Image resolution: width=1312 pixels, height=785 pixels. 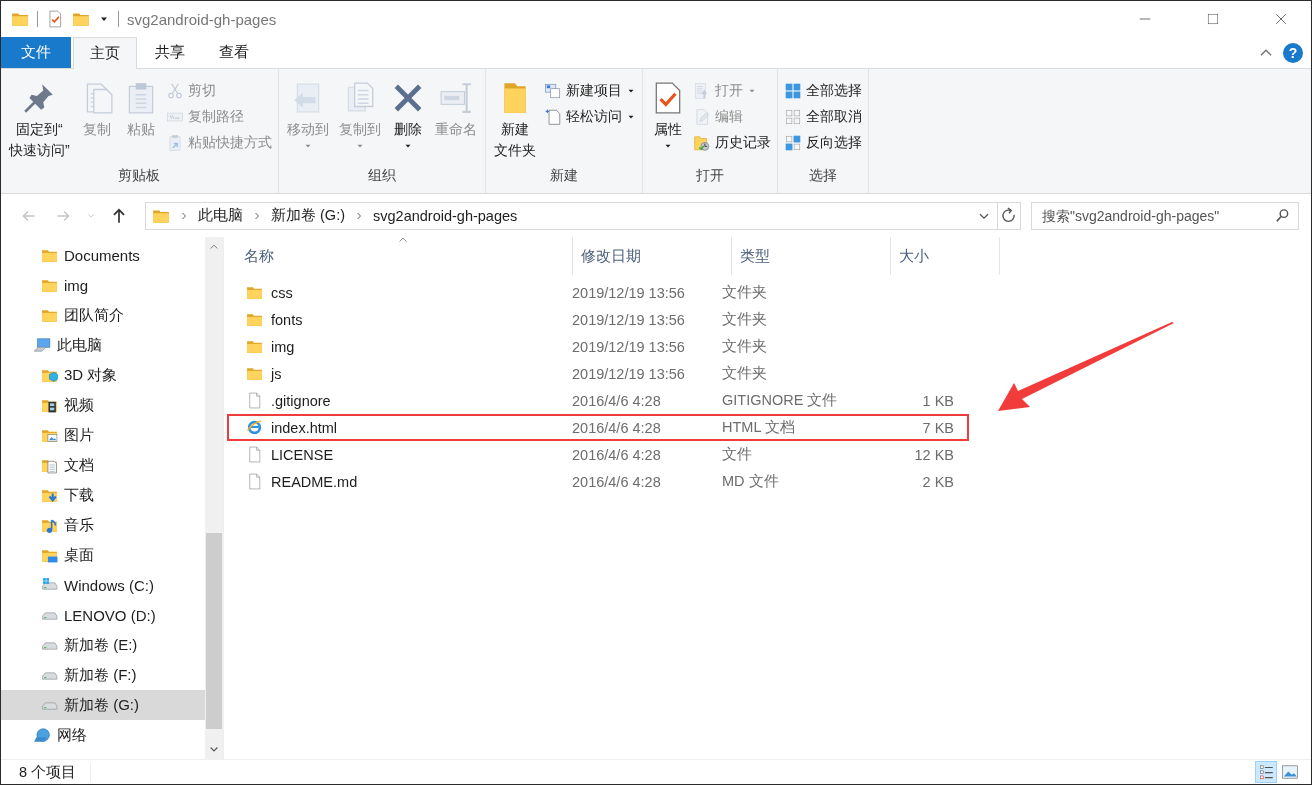 What do you see at coordinates (234, 52) in the screenshot?
I see `ribbon-tab: 查看` at bounding box center [234, 52].